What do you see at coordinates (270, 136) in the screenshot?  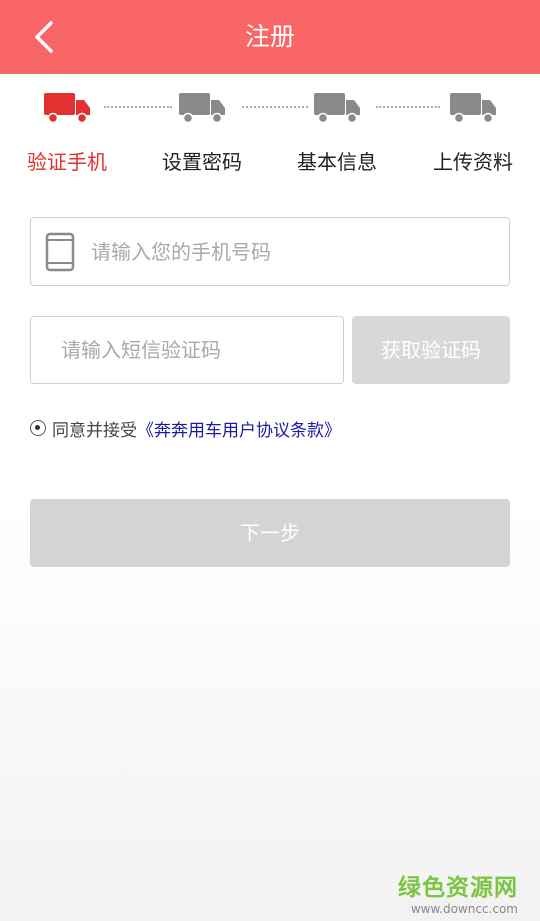 I see `step-progress: 验证手机 设置密码 基本信息 上传资料` at bounding box center [270, 136].